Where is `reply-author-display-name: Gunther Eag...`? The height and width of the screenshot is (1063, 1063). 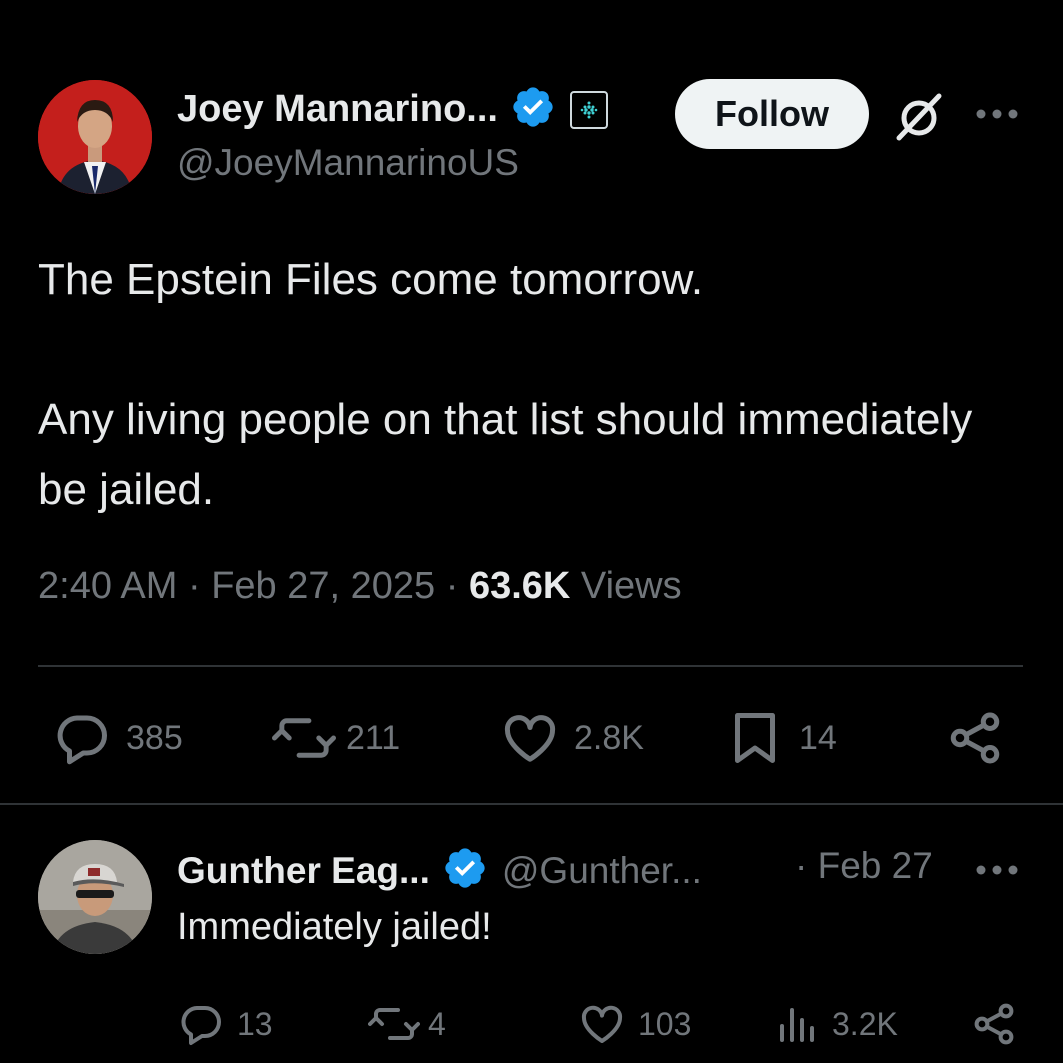 reply-author-display-name: Gunther Eag... is located at coordinates (303, 871).